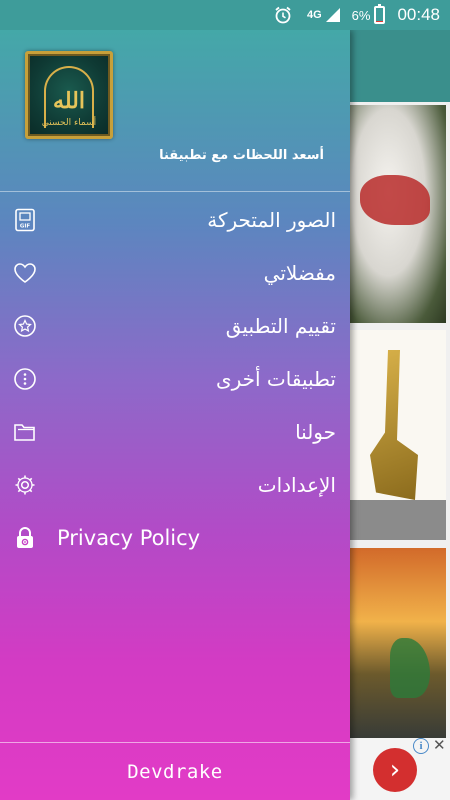 This screenshot has height=800, width=450. I want to click on gif-icon: GIF, so click(25, 220).